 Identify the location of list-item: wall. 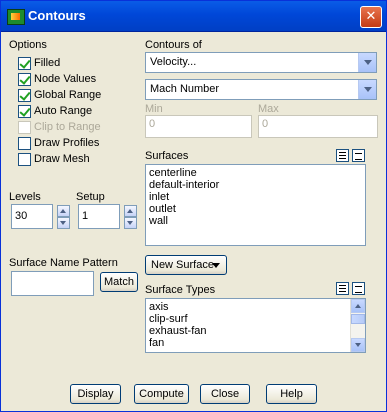
(255, 221).